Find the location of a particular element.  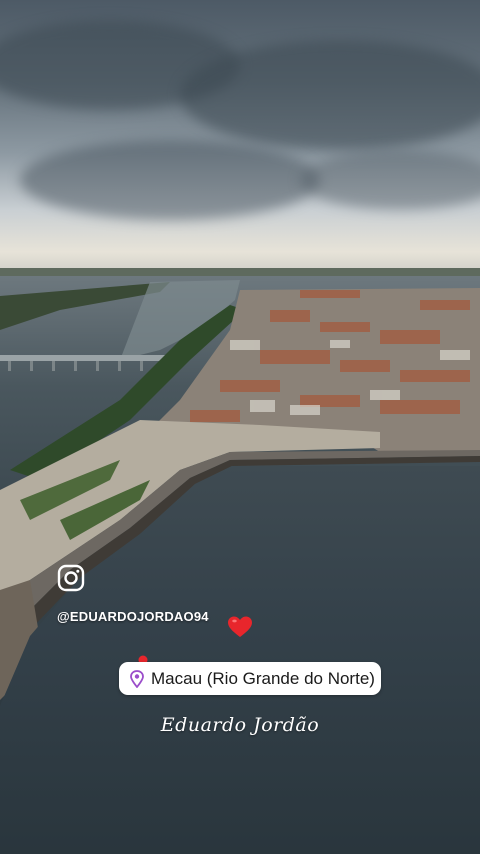

instagram-icon is located at coordinates (71, 578).